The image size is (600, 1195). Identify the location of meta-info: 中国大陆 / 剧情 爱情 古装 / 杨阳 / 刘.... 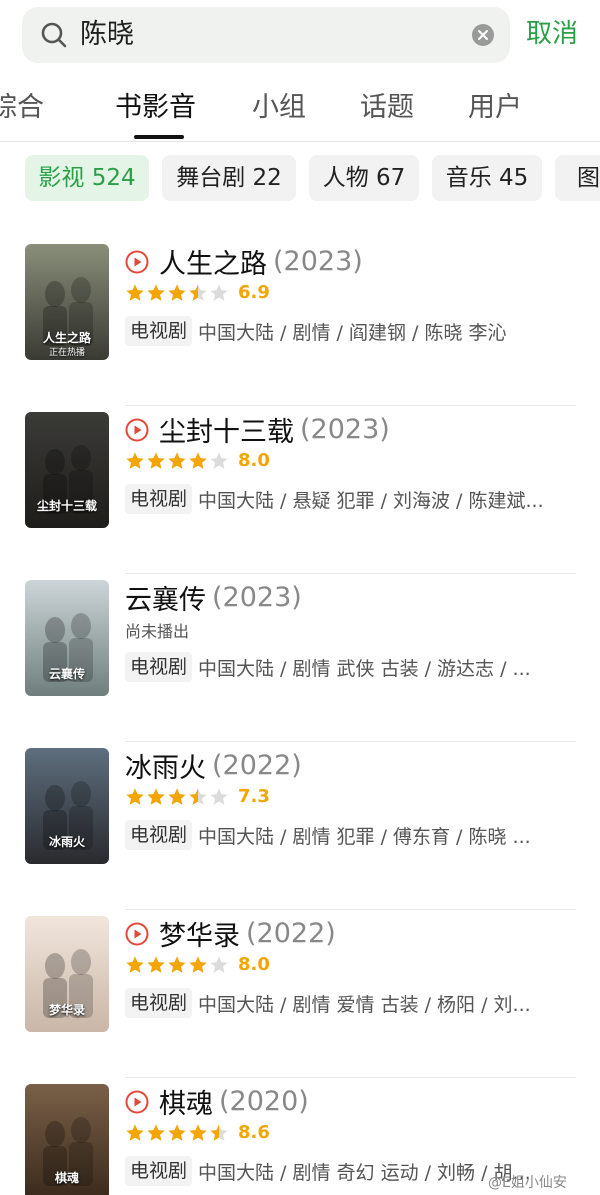
(364, 1004).